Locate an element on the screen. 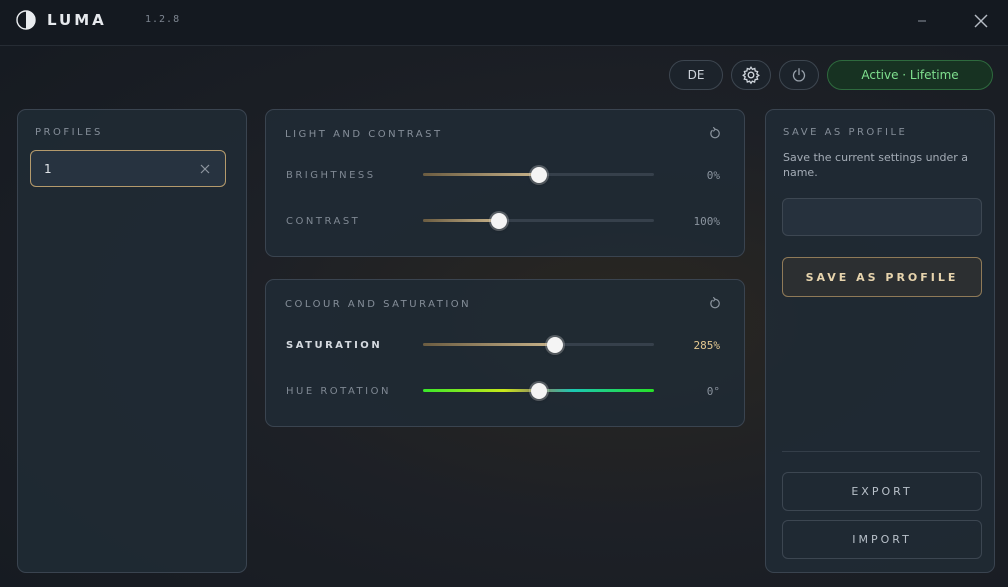 This screenshot has height=587, width=1008. contrast-slider is located at coordinates (538, 221).